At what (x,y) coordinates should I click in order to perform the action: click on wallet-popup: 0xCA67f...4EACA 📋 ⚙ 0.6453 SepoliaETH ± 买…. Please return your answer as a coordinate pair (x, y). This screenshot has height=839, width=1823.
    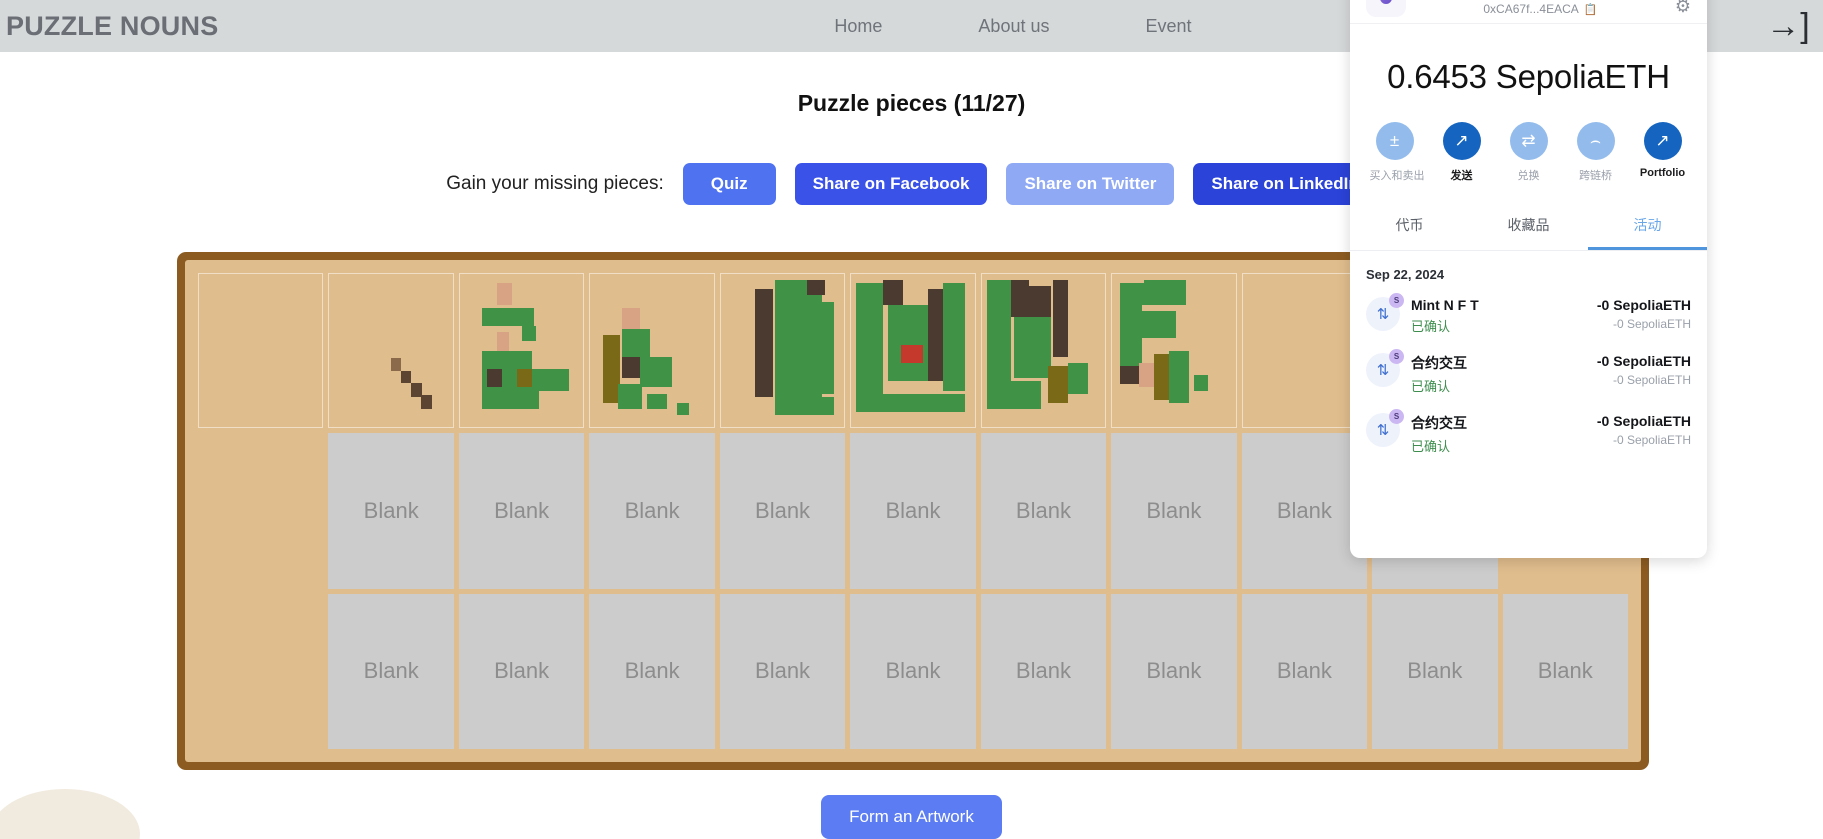
    Looking at the image, I should click on (1528, 279).